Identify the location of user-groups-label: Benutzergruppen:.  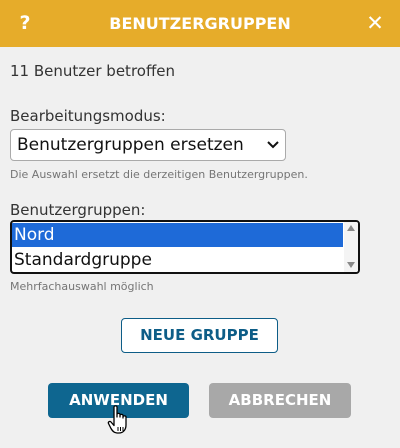
(78, 210).